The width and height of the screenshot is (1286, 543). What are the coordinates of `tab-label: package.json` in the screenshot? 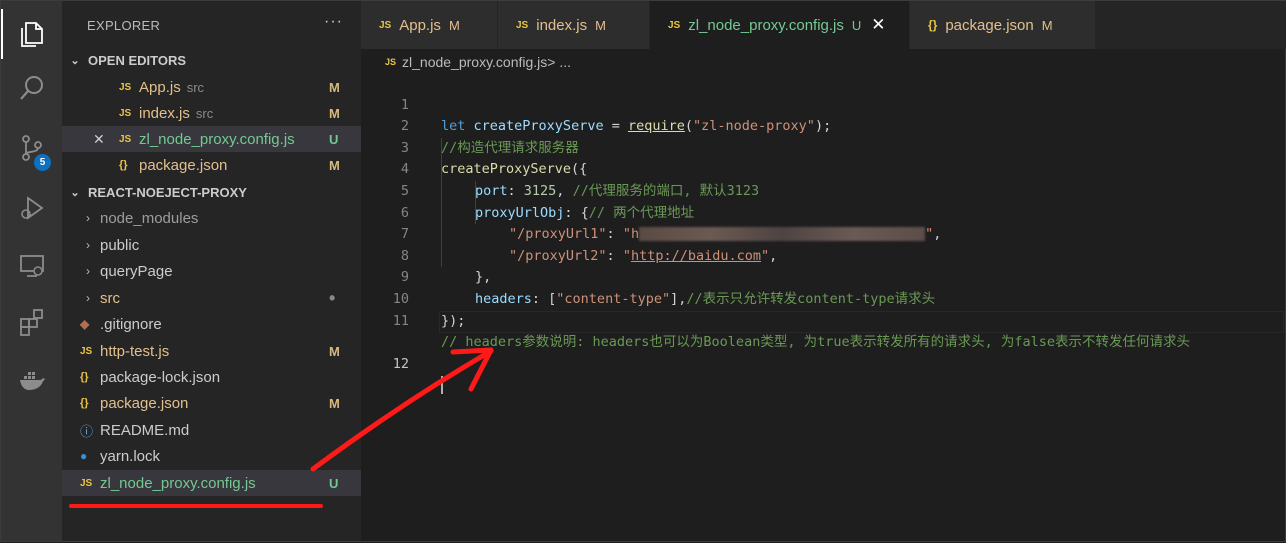 It's located at (989, 25).